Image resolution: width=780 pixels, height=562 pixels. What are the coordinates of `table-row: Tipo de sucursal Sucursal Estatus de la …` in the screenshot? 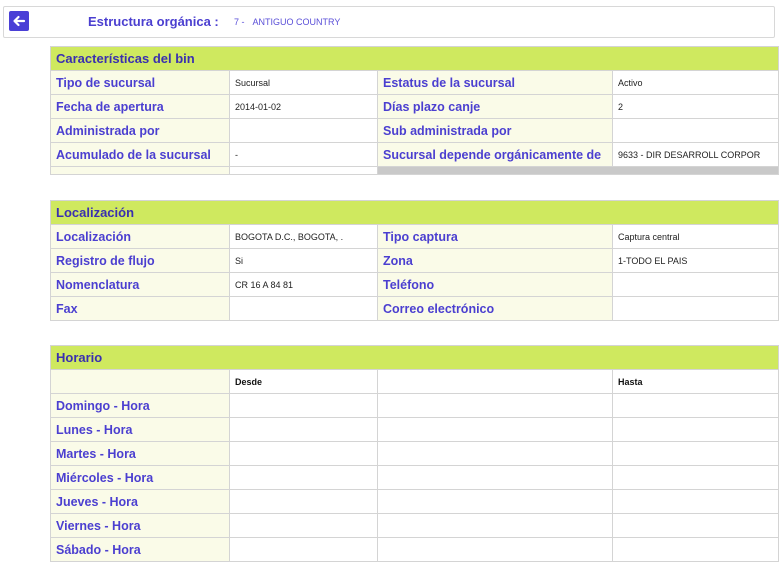 It's located at (415, 82).